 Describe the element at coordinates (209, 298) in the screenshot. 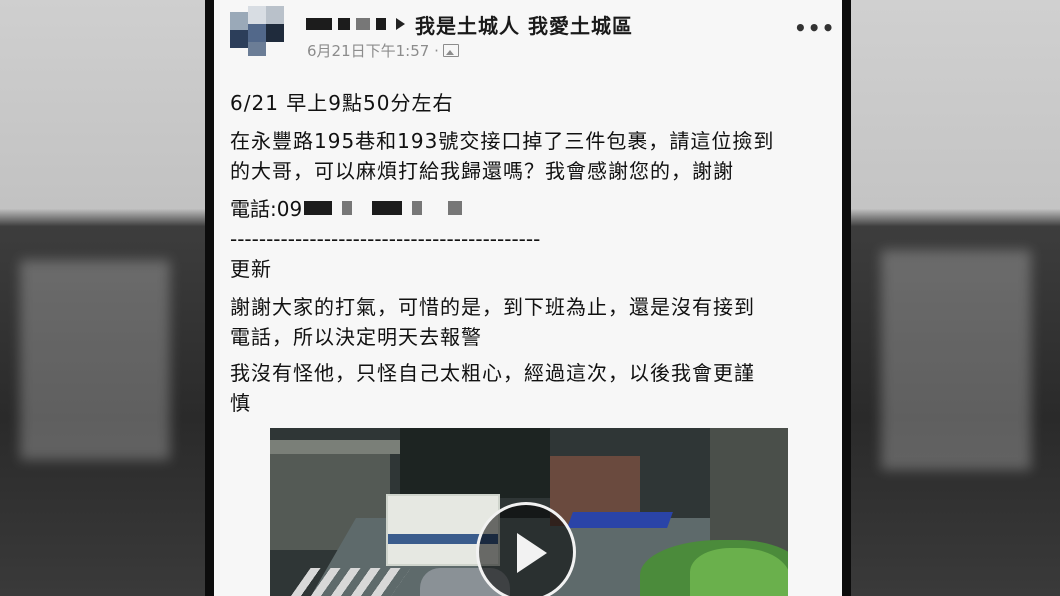

I see `phone-bezel-left` at that location.